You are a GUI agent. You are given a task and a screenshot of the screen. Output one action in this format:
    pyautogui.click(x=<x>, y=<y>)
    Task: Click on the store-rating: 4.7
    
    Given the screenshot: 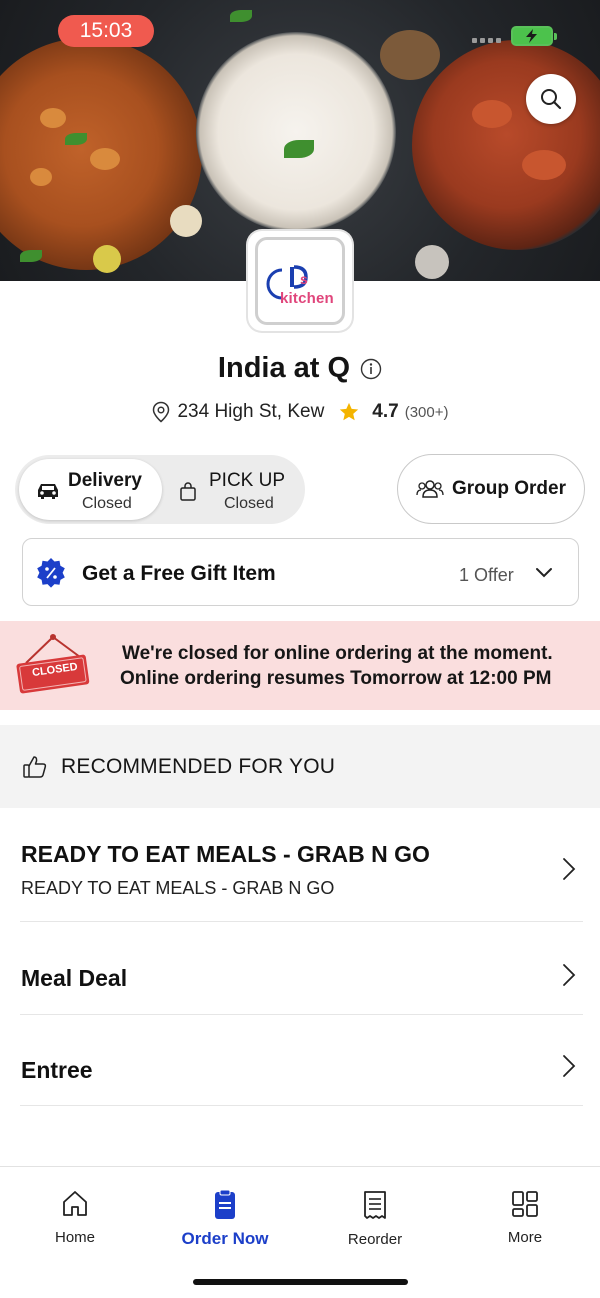 What is the action you would take?
    pyautogui.click(x=385, y=411)
    